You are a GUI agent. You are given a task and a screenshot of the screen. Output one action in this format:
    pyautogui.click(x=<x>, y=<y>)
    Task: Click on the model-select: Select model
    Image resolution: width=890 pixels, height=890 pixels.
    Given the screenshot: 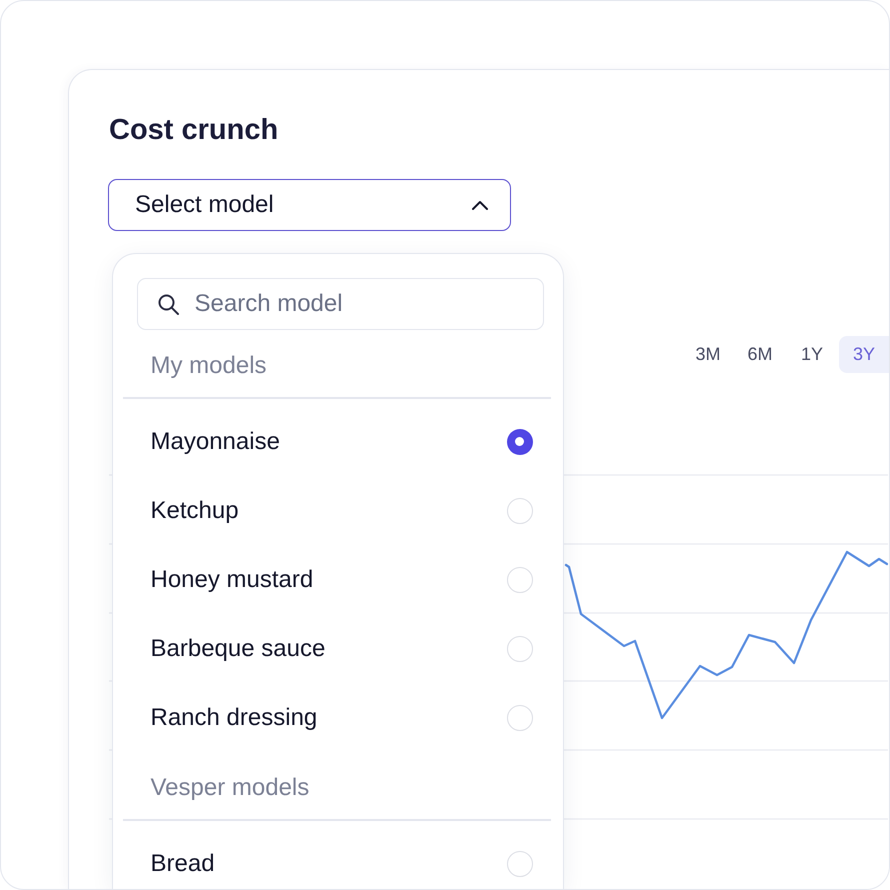 What is the action you would take?
    pyautogui.click(x=309, y=205)
    